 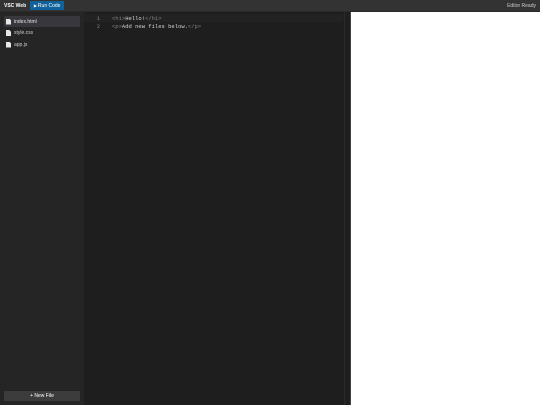 I want to click on run-code-label: Run Code, so click(x=49, y=5).